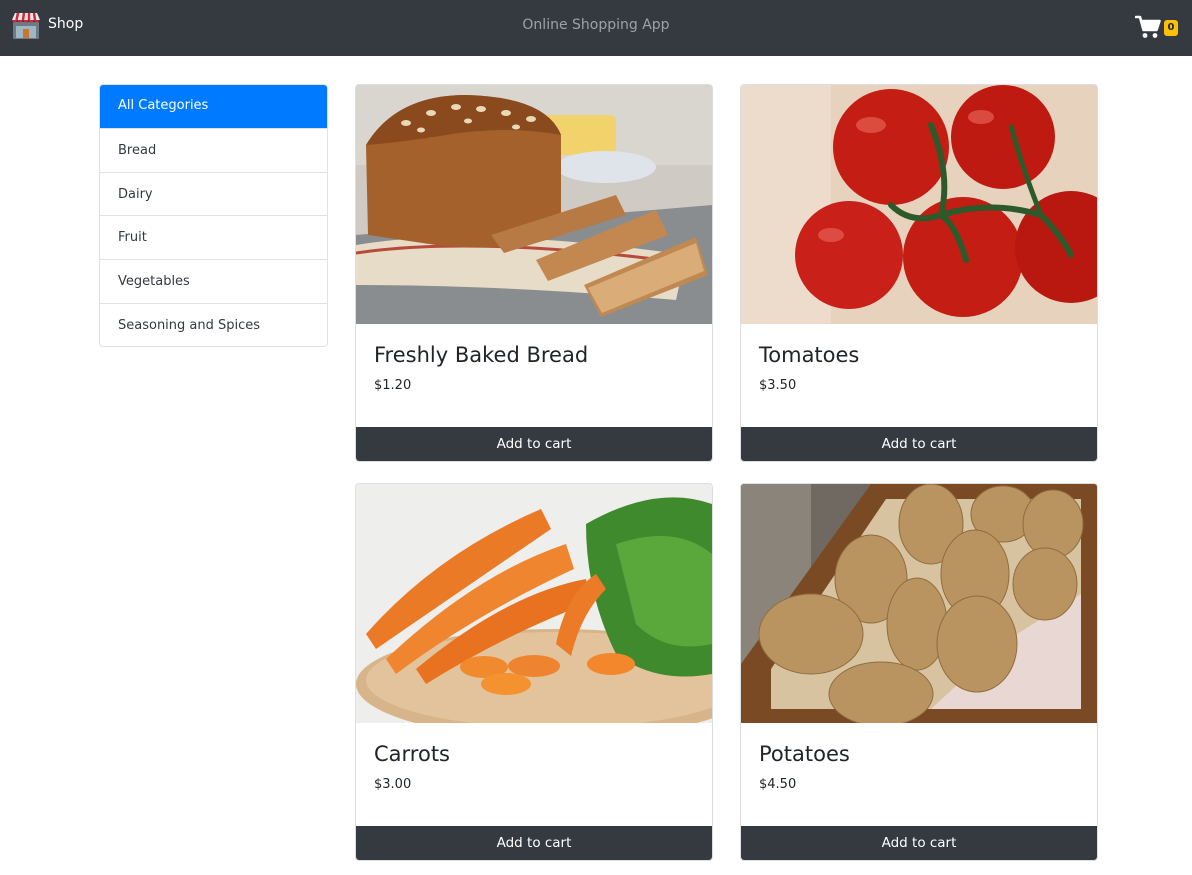  I want to click on product-price: $4.50, so click(778, 784).